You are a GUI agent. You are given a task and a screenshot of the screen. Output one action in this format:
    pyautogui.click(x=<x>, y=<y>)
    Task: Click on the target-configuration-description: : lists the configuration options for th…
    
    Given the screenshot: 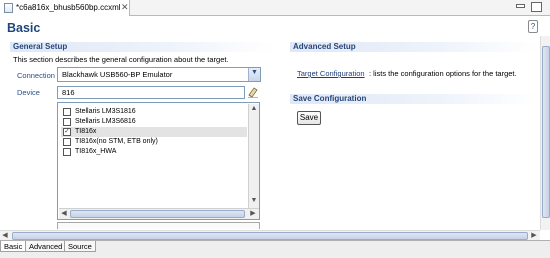 What is the action you would take?
    pyautogui.click(x=443, y=73)
    